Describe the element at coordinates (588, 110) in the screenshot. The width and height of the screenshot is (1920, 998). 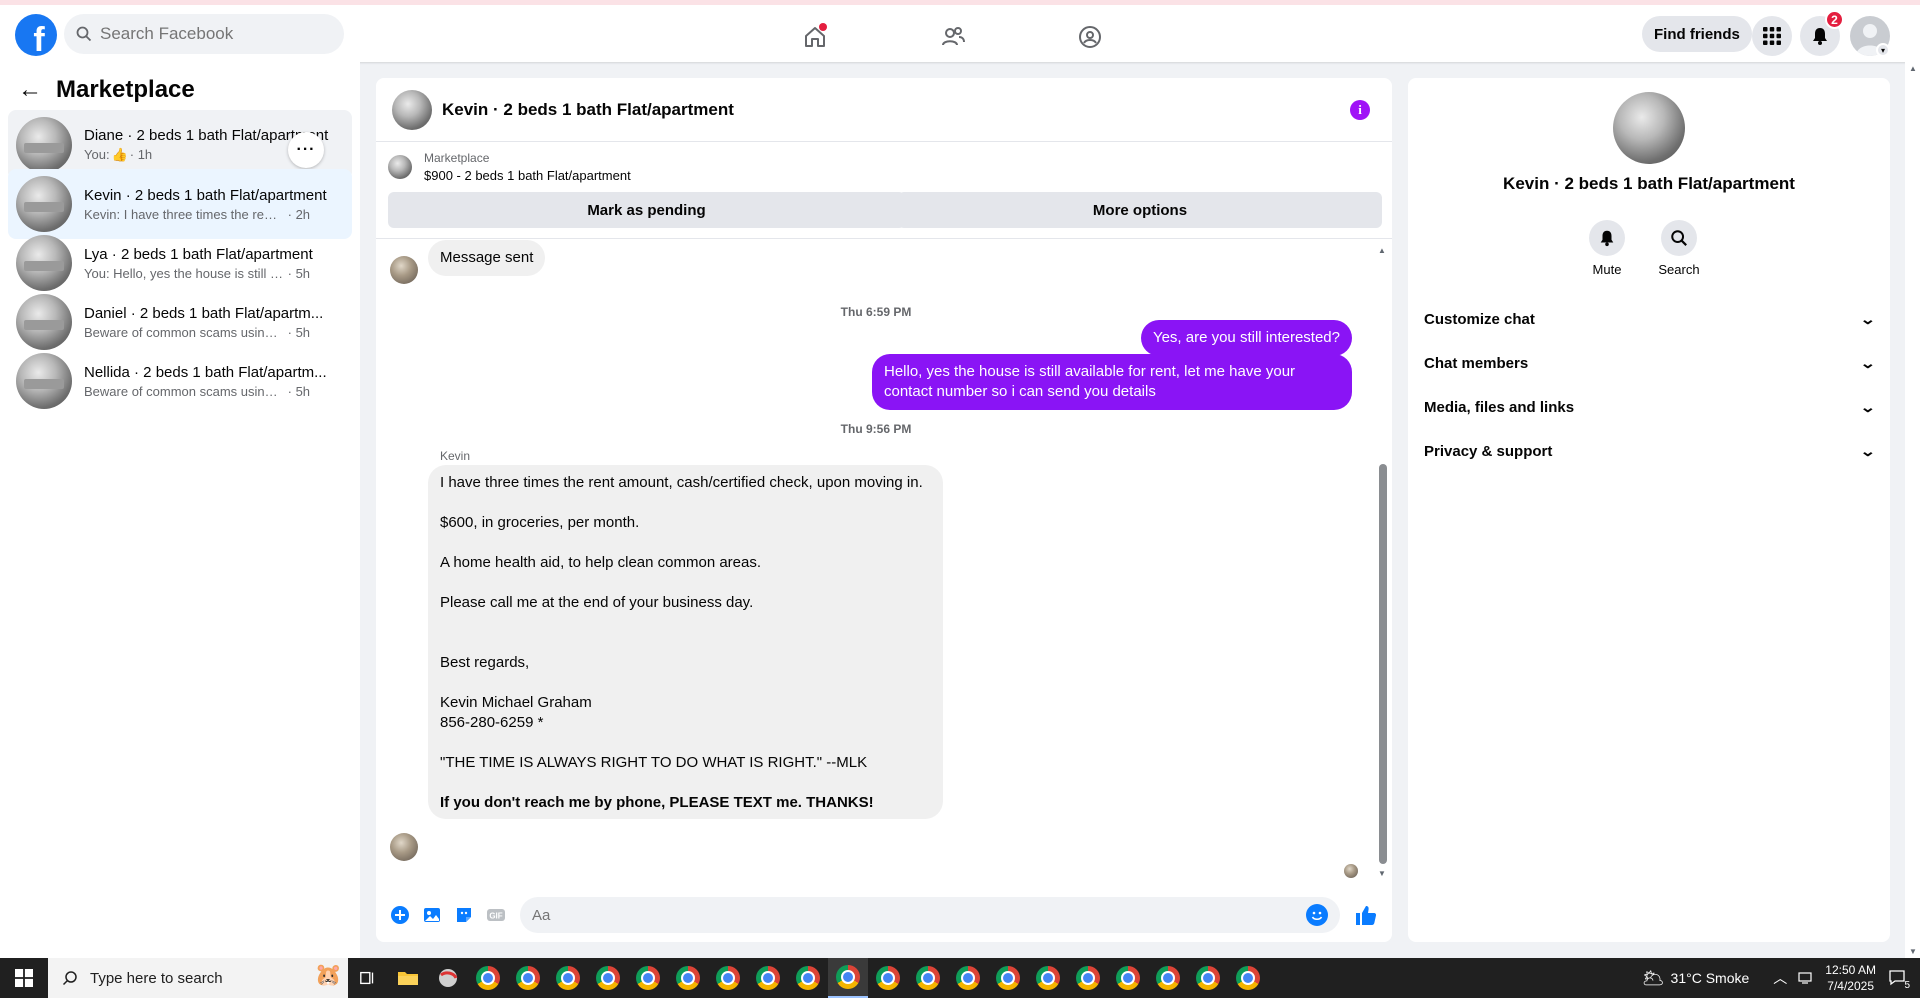
I see `chat-title: Kevin · 2 beds 1 bath Flat/apartment` at that location.